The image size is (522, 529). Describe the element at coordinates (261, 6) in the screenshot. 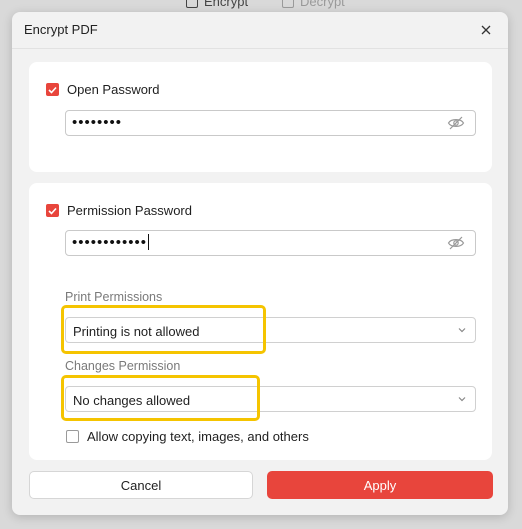

I see `background-tabs: Encrypt Decrypt` at that location.